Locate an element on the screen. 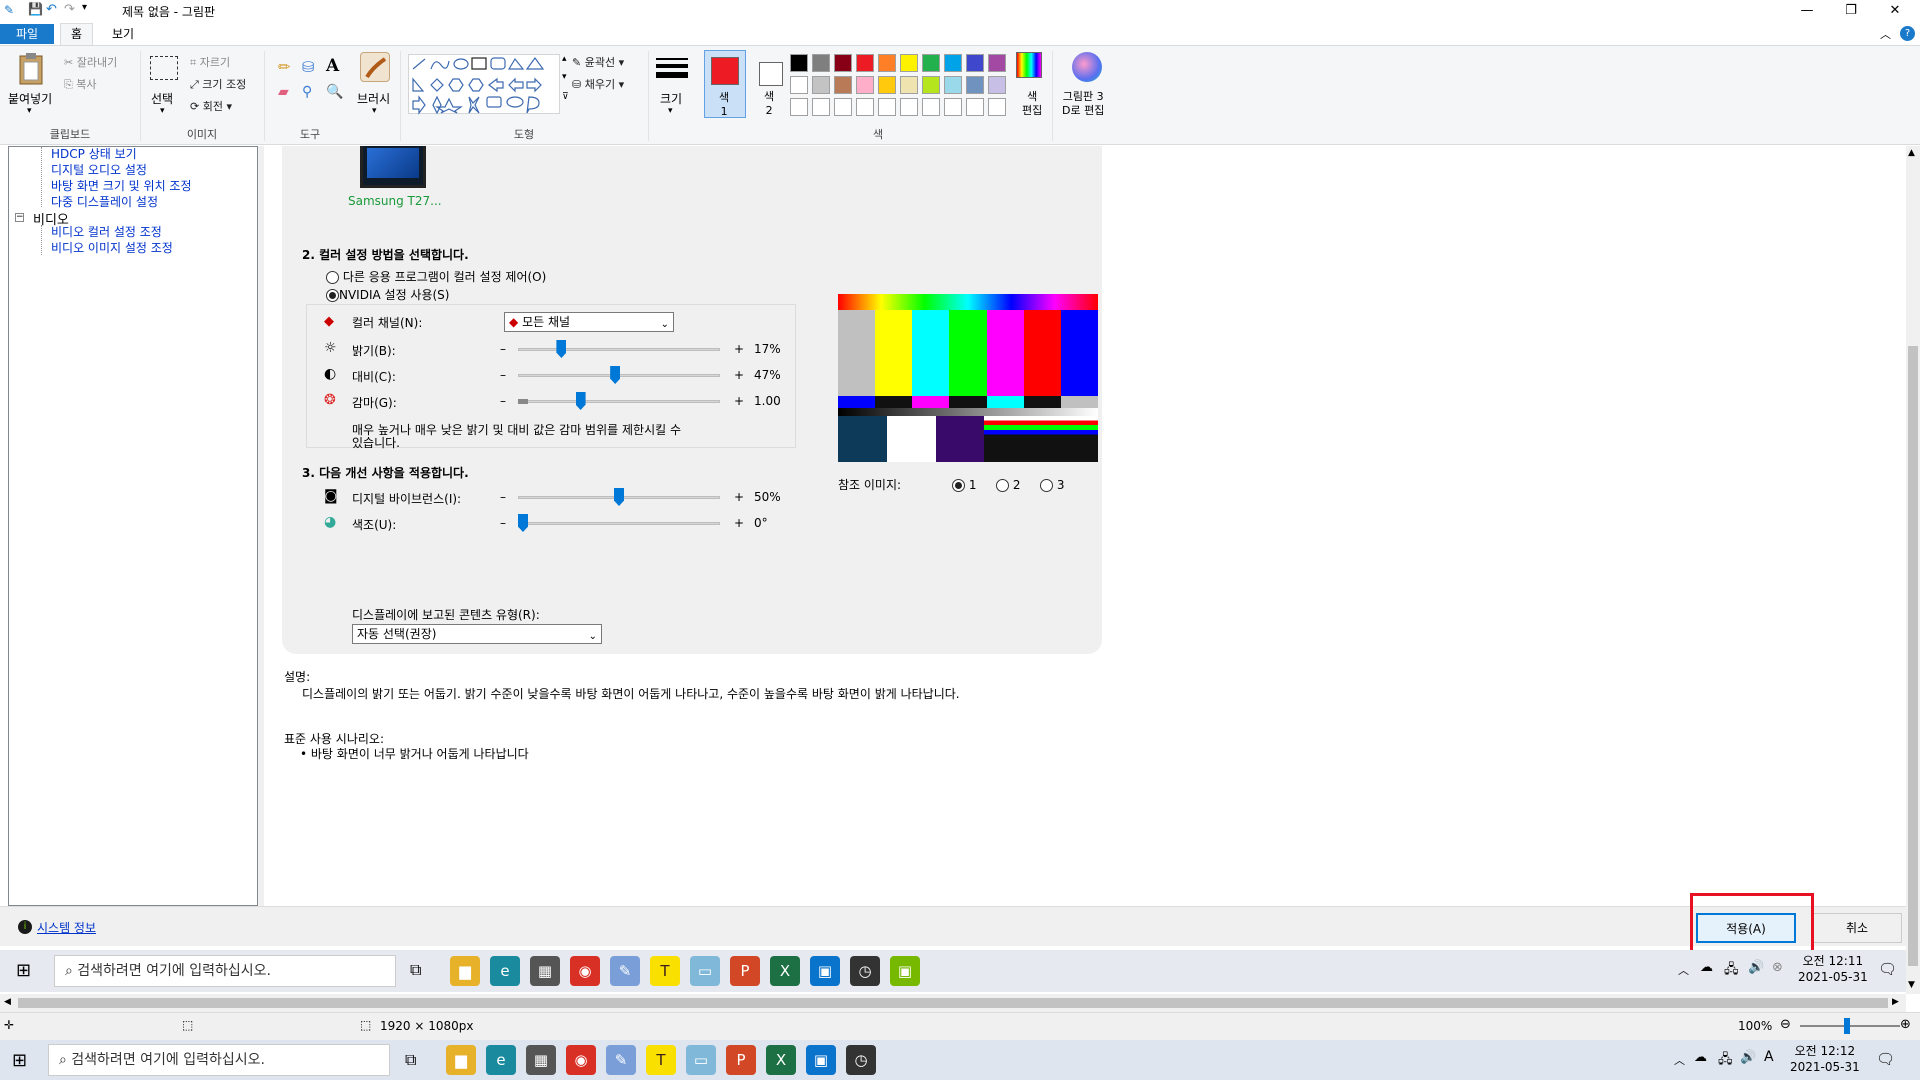 This screenshot has height=1080, width=1920. resize-button: ⤢ 크기 조정 is located at coordinates (218, 84).